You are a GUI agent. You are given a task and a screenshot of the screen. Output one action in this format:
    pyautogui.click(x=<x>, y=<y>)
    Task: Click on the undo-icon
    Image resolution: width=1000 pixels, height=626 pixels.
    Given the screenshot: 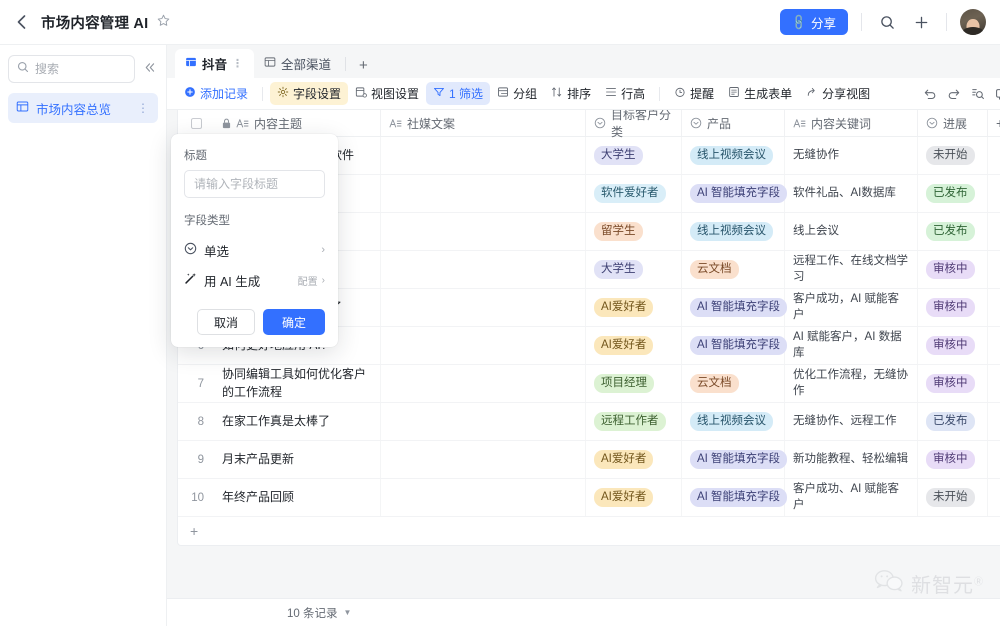 What is the action you would take?
    pyautogui.click(x=930, y=94)
    